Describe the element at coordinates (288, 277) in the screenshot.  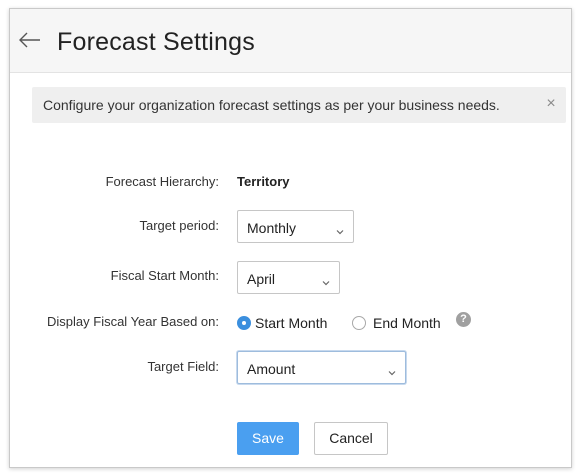
I see `fiscal-start-month-select: April` at that location.